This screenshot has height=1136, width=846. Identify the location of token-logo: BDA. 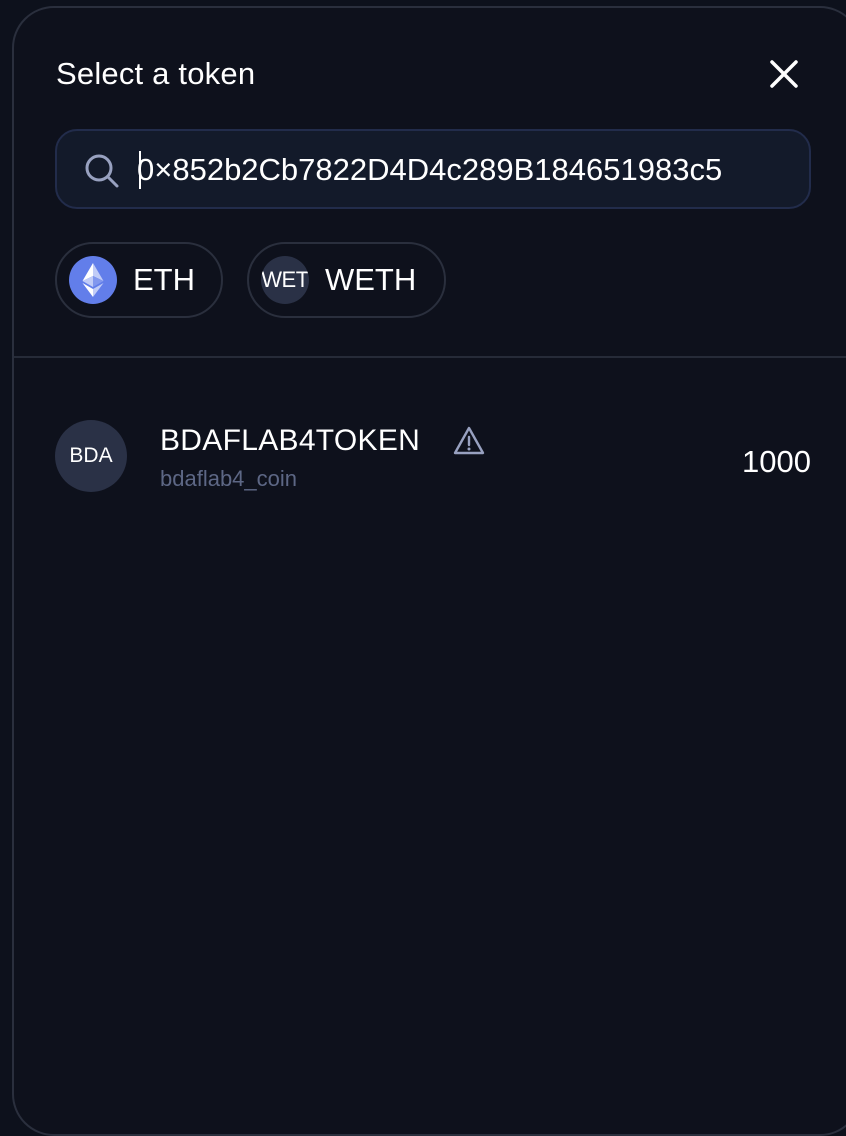
(91, 456).